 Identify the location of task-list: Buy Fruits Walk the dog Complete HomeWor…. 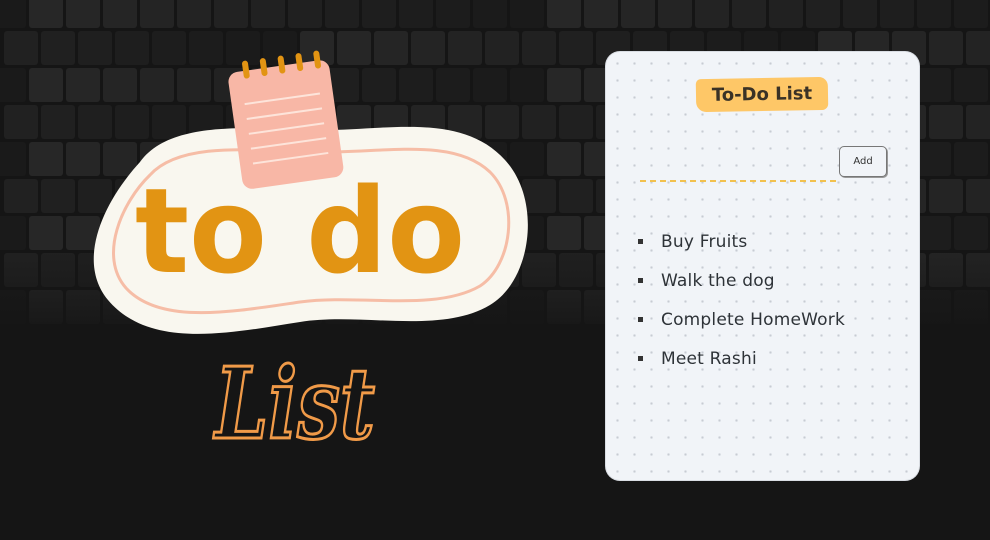
(740, 300).